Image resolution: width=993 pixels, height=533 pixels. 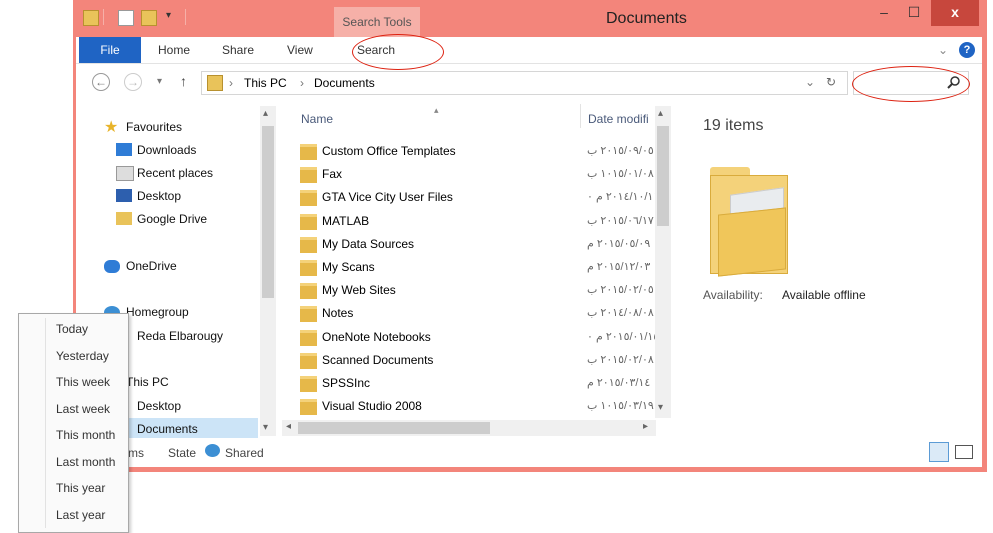 I want to click on table-row: Notes ٢٠١٤/٠٨/٠٨ ب, so click(x=481, y=313).